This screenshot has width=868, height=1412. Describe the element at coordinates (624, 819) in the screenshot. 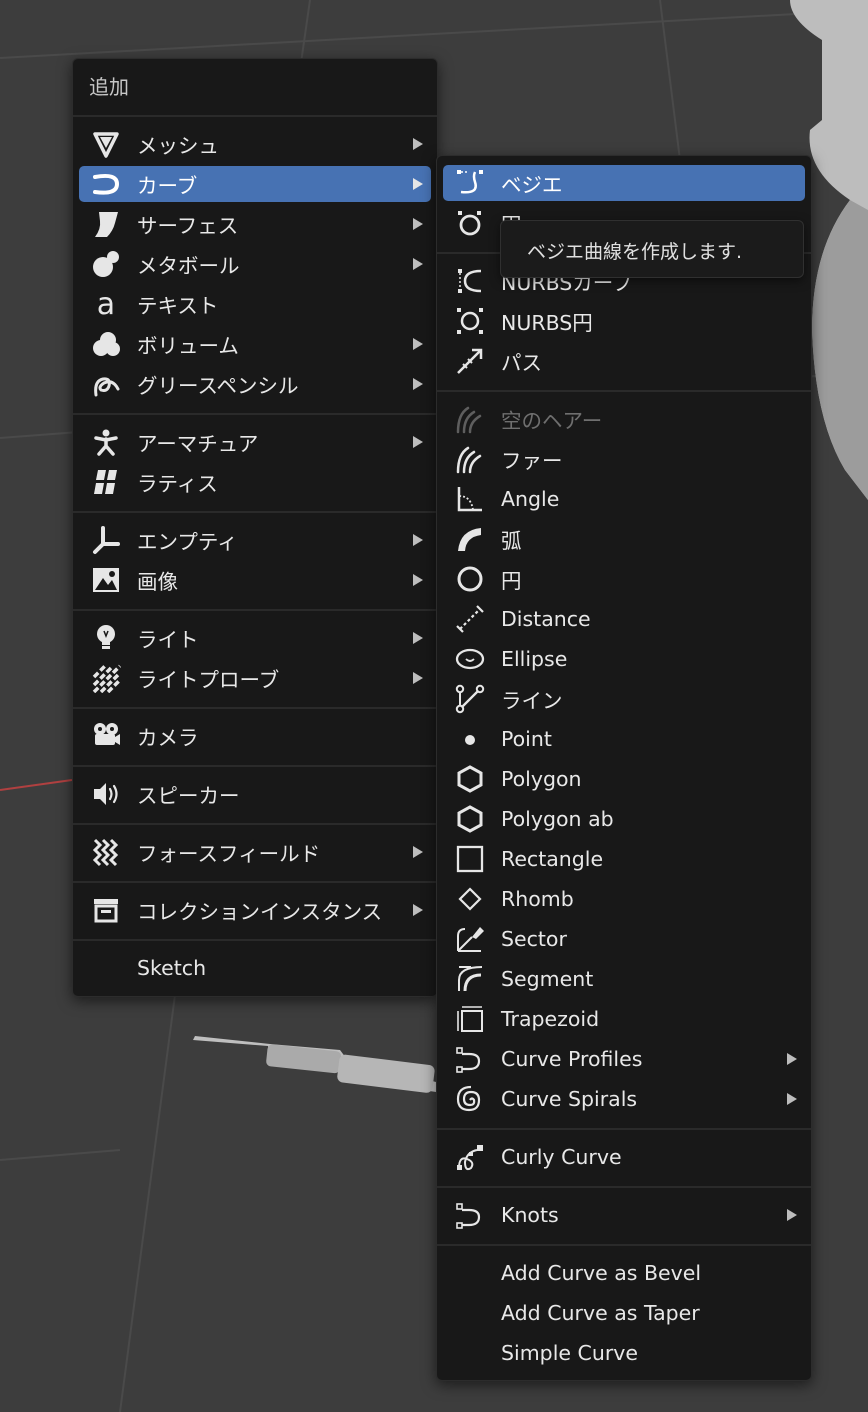

I see `menu-item-polygon-ab: Polygon ab` at that location.